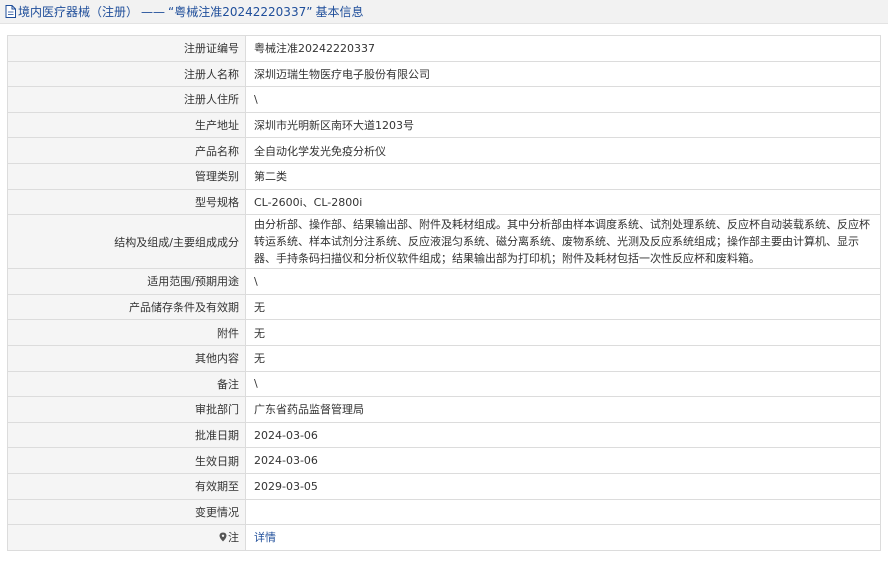 The width and height of the screenshot is (888, 562). I want to click on table-row: 变更情况, so click(444, 512).